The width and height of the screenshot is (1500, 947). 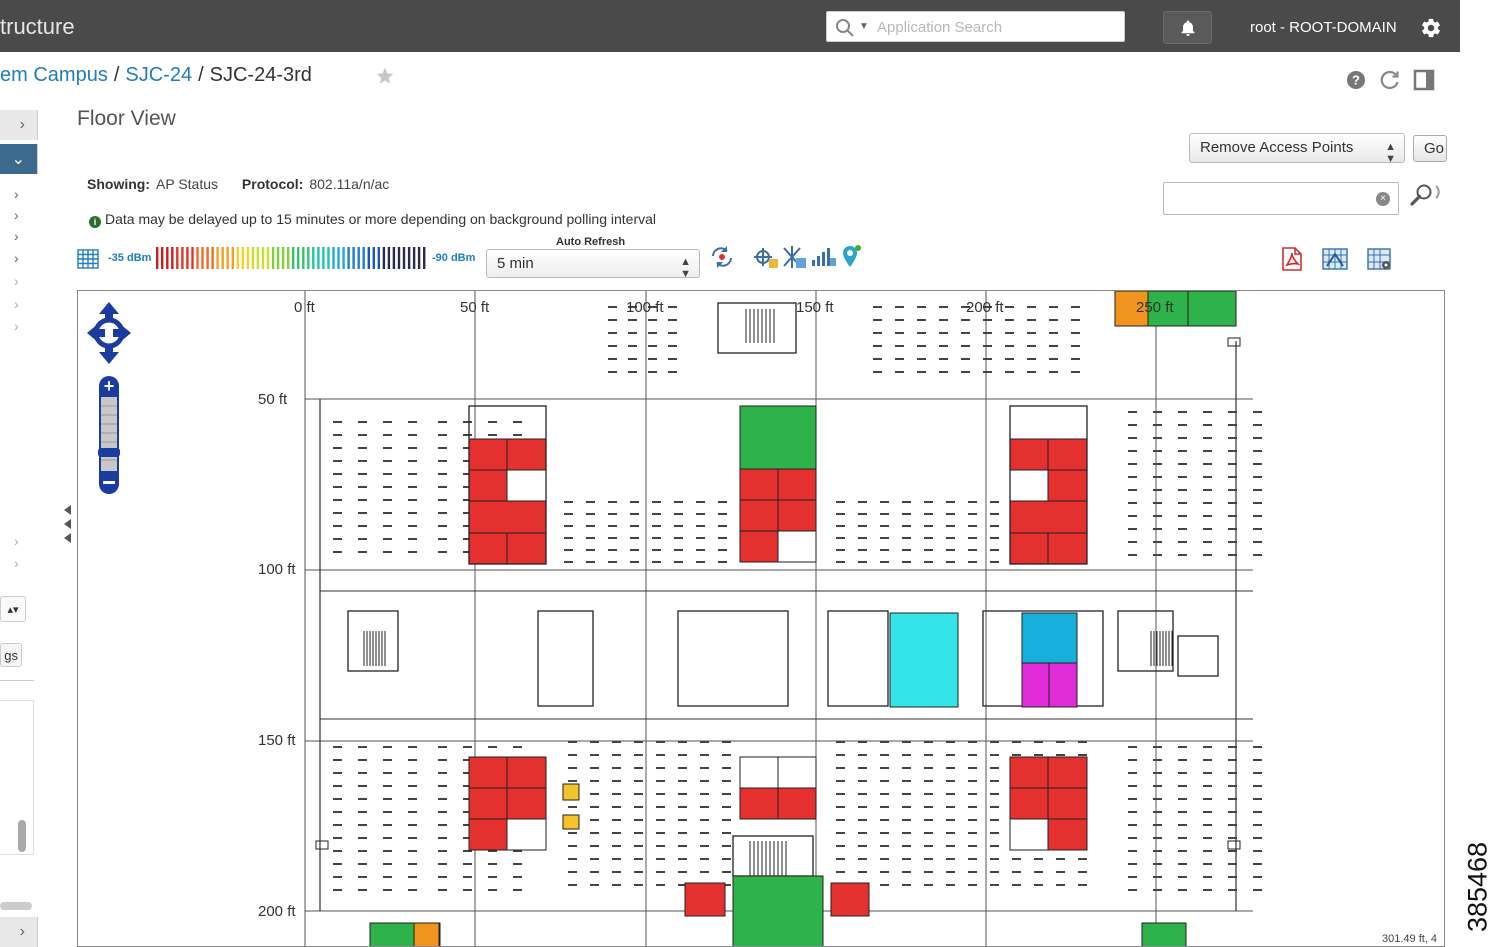 I want to click on sidebar-settings-button: gs, so click(x=11, y=655).